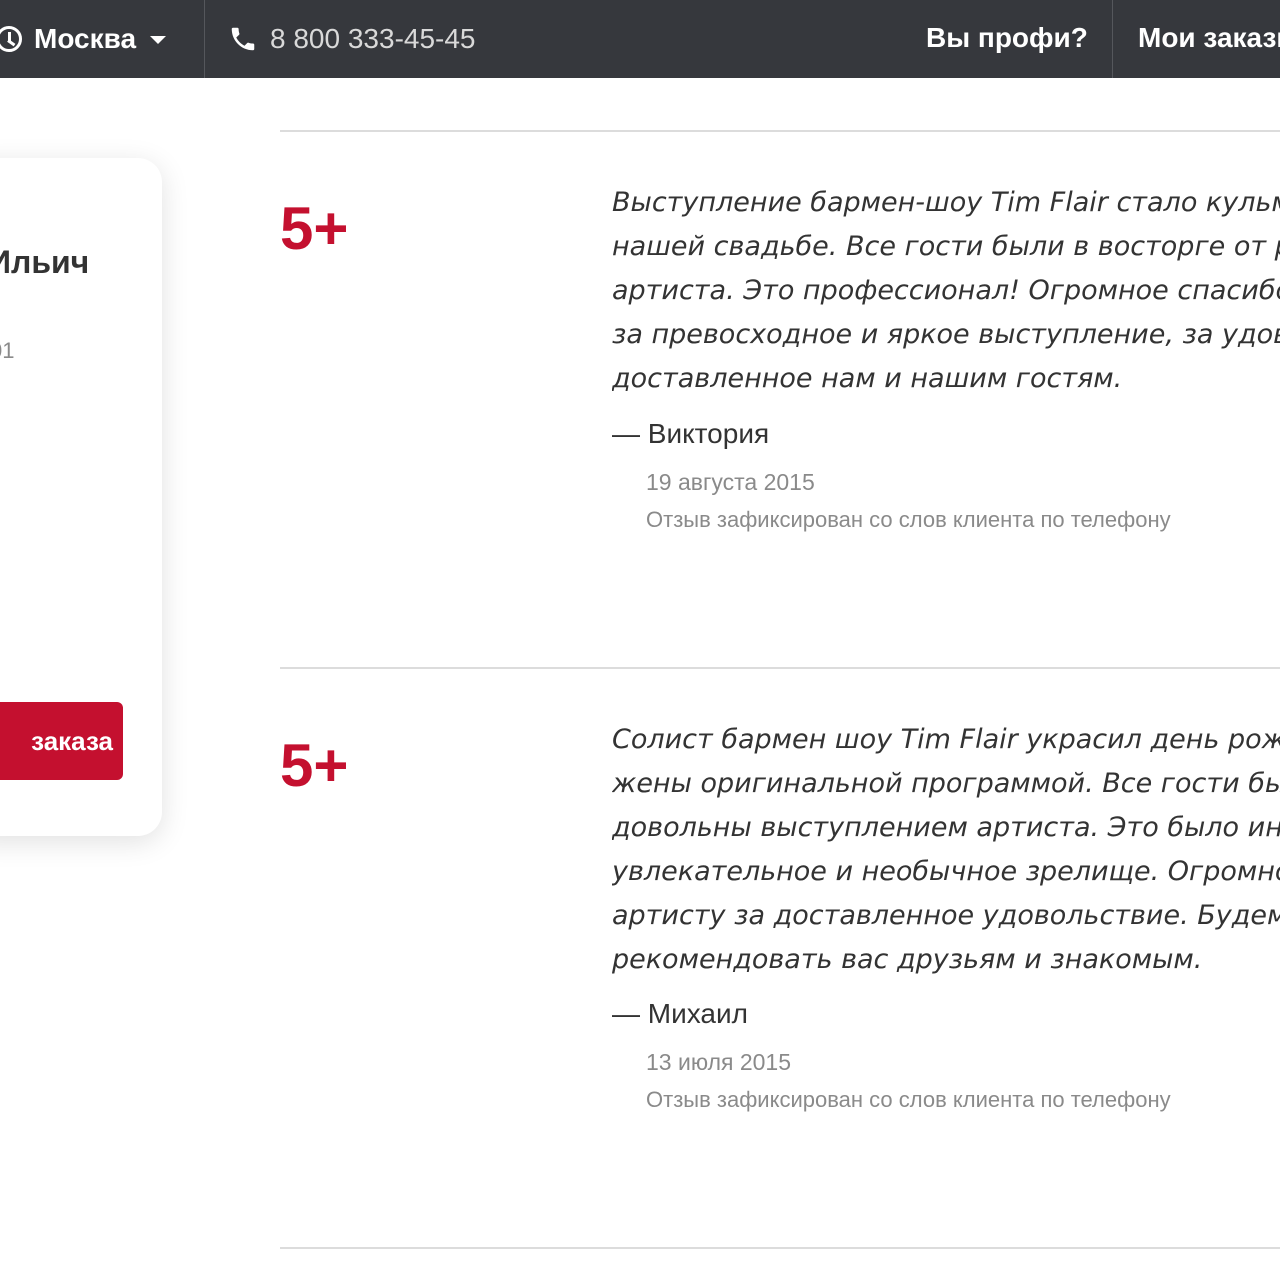 Image resolution: width=1280 pixels, height=1280 pixels. I want to click on my-orders-link: Мои заказы, so click(1209, 38).